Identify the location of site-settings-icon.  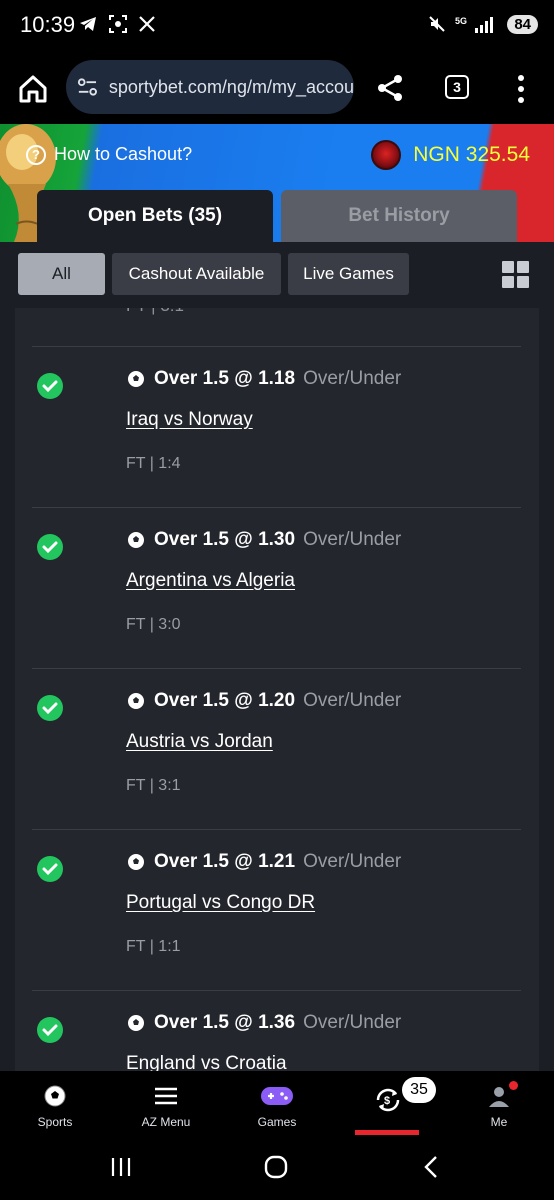
(87, 87).